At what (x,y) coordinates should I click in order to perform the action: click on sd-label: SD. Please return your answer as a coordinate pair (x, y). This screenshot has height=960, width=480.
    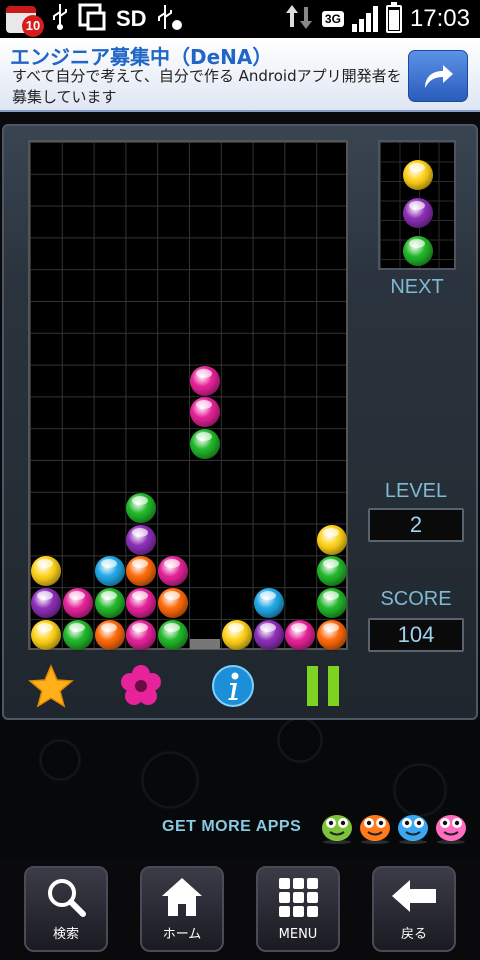
    Looking at the image, I should click on (131, 18).